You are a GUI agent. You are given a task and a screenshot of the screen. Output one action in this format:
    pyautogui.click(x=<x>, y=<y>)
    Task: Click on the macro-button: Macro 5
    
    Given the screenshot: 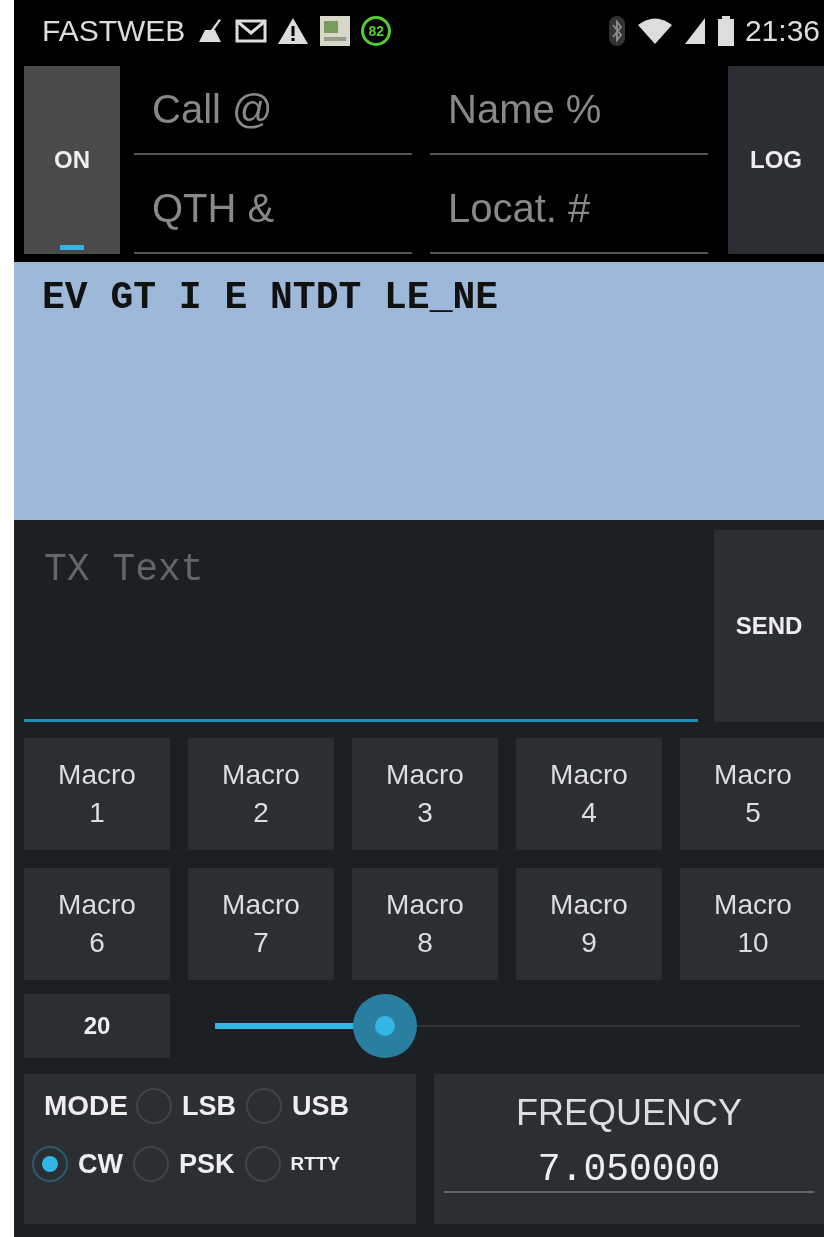 What is the action you would take?
    pyautogui.click(x=752, y=794)
    